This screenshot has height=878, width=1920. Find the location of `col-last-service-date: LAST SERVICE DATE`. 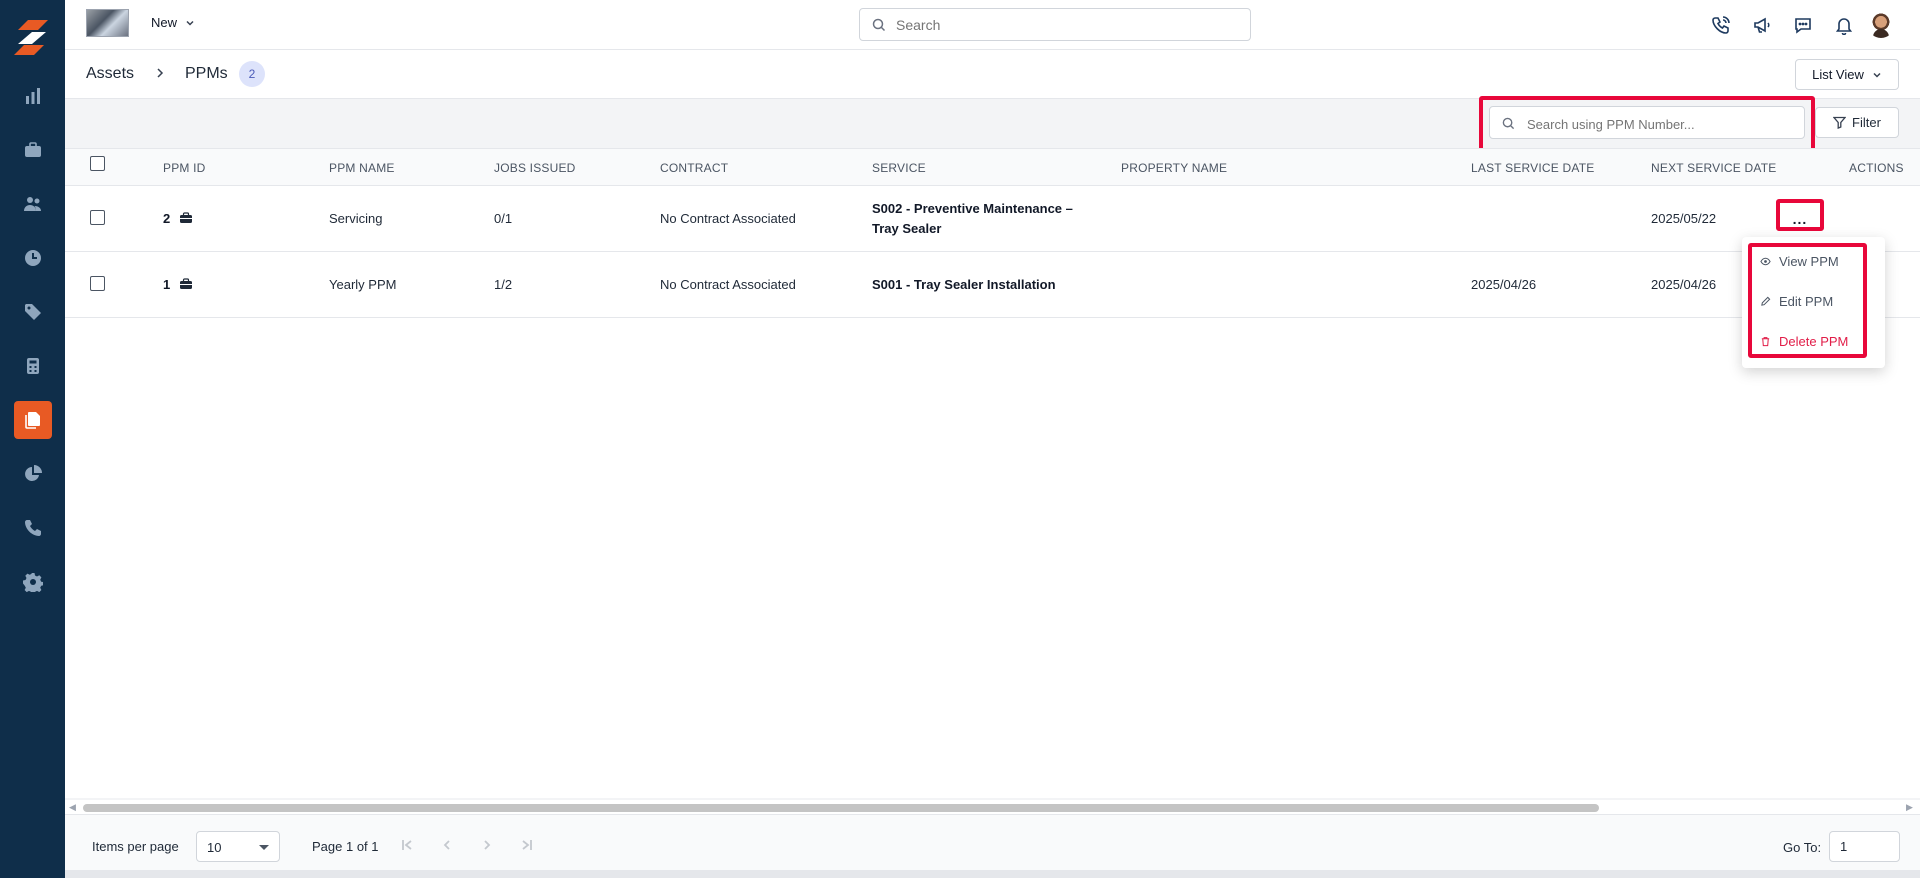

col-last-service-date: LAST SERVICE DATE is located at coordinates (1532, 168).